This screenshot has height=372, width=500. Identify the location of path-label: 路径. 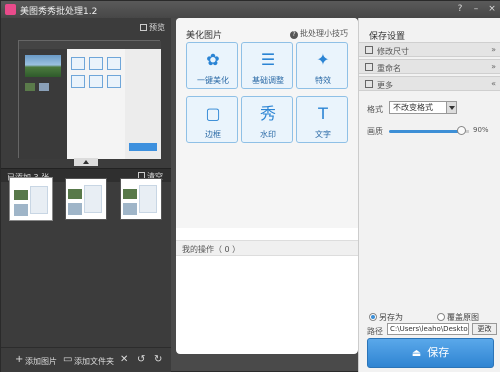
(375, 331).